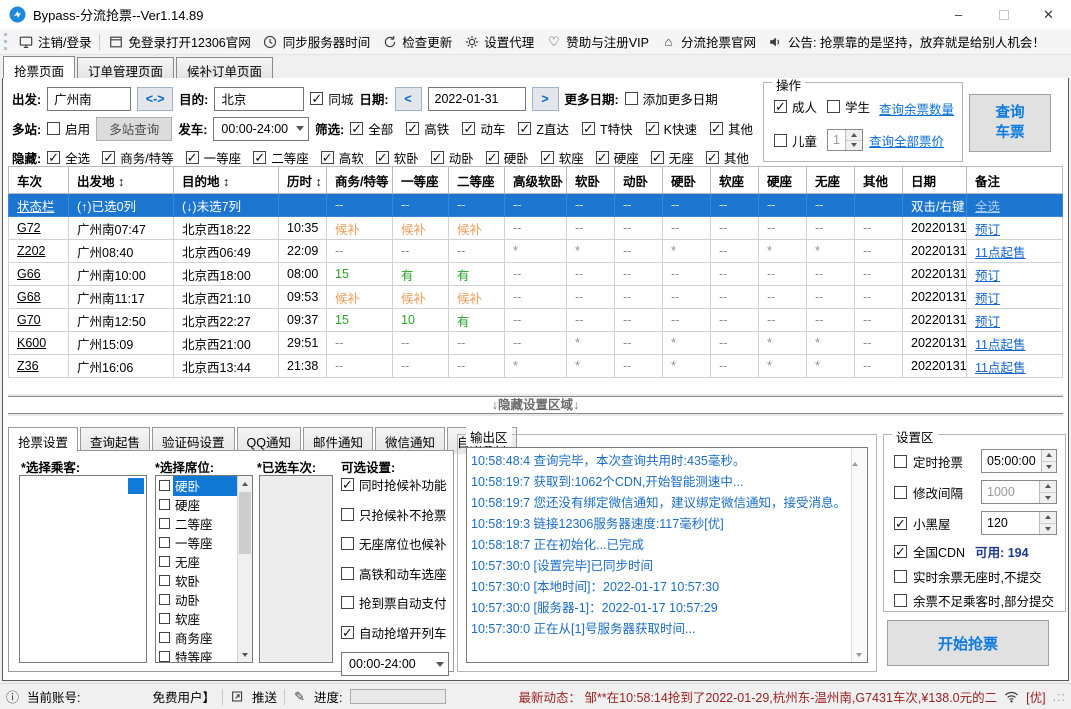 The width and height of the screenshot is (1071, 709). What do you see at coordinates (928, 492) in the screenshot?
I see `setting-checkbox: 修改间隔` at bounding box center [928, 492].